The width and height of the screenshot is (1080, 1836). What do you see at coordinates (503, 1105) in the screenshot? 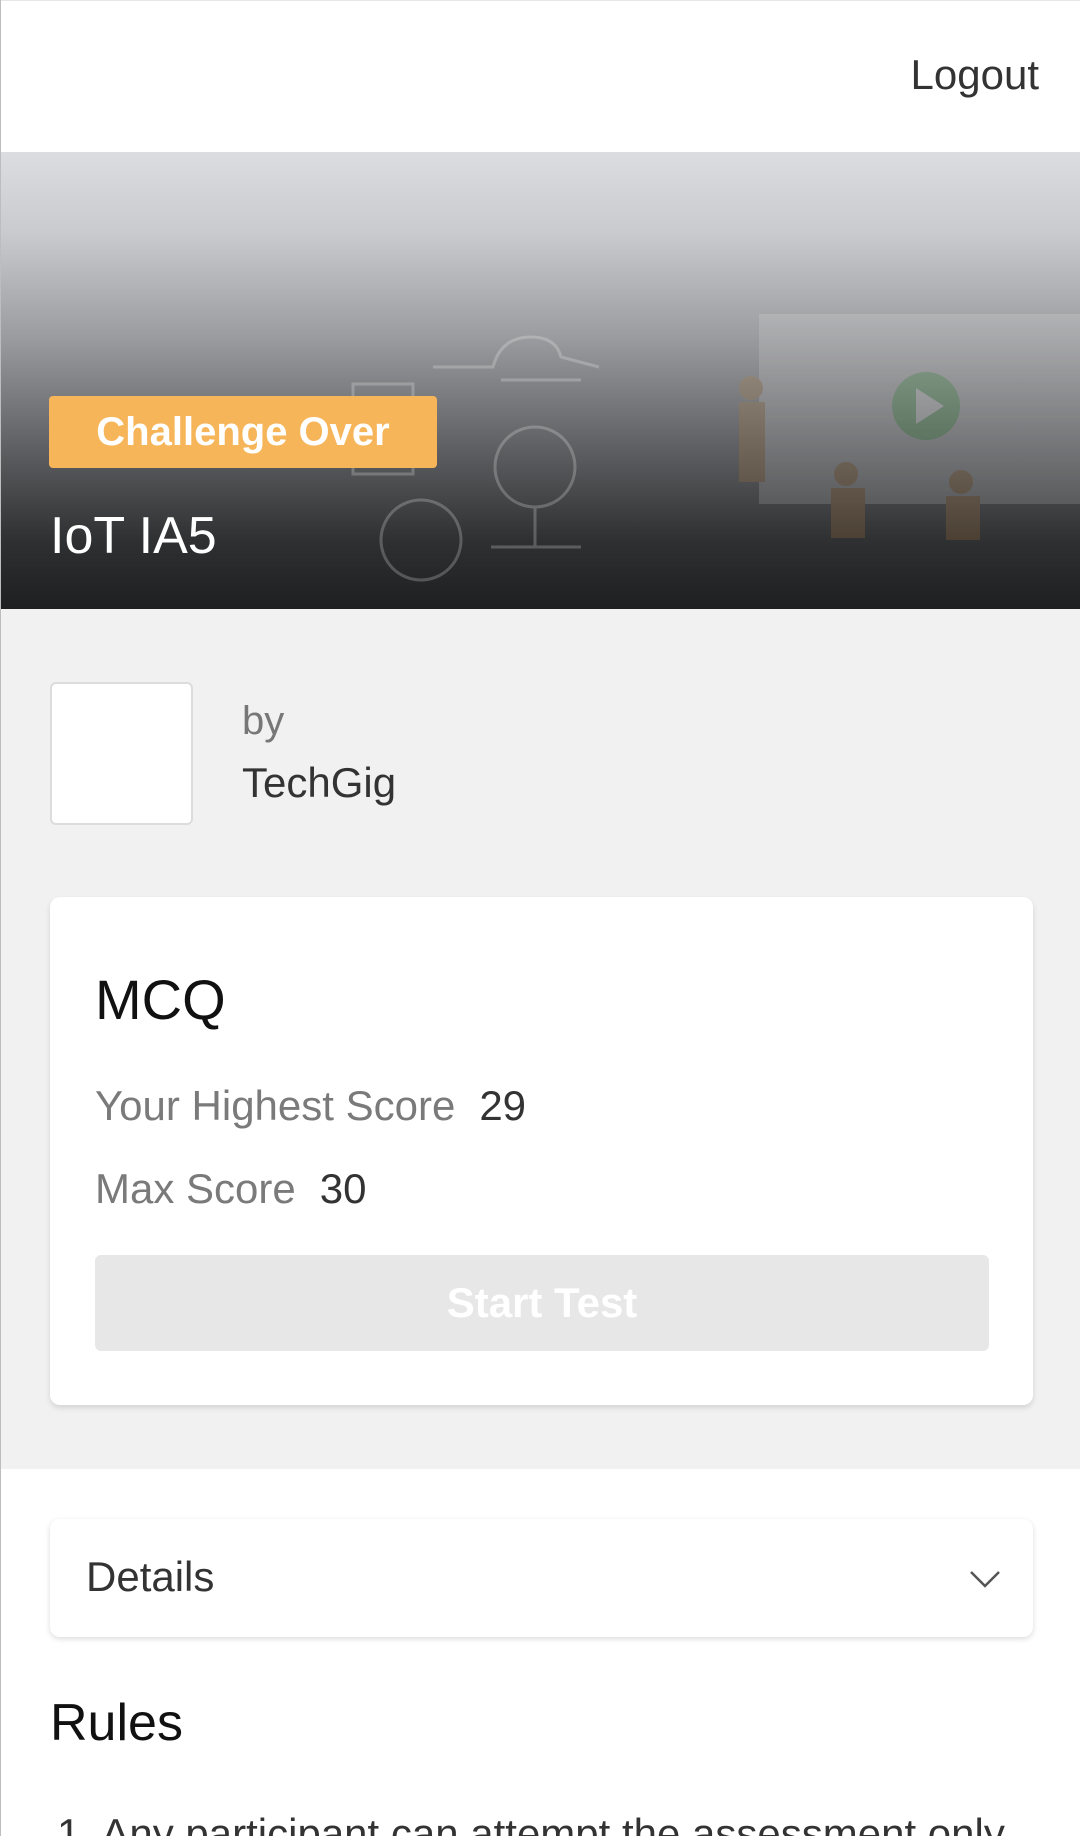
I see `highest-score-value: 29` at bounding box center [503, 1105].